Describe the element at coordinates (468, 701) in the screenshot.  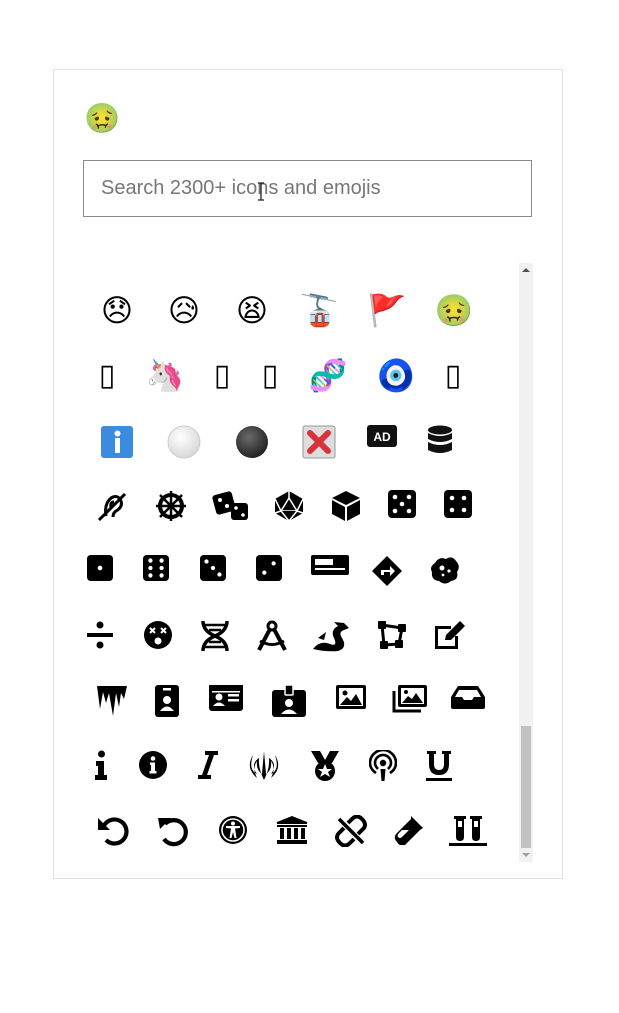
I see `inbox-icon` at that location.